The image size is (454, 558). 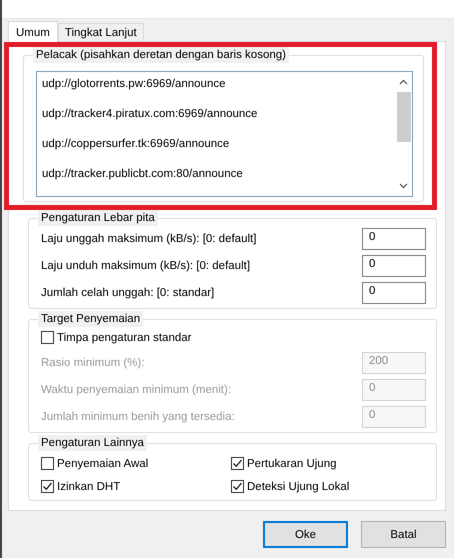 I want to click on dialog-button: Batal, so click(x=403, y=534).